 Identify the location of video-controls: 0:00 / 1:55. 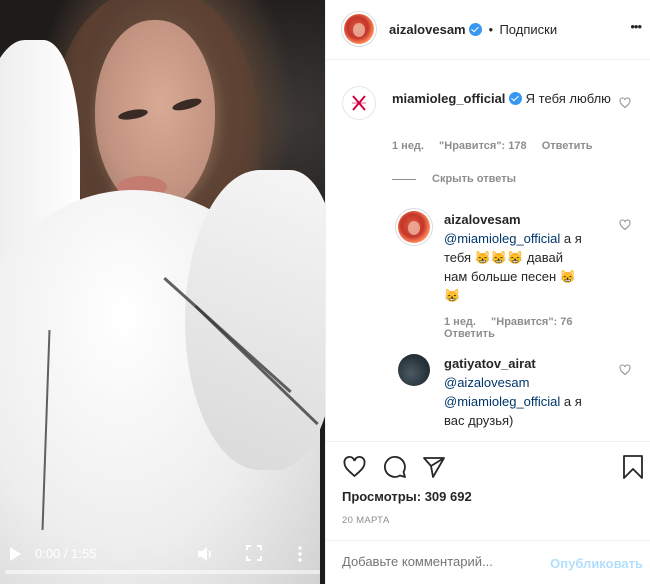
(162, 558).